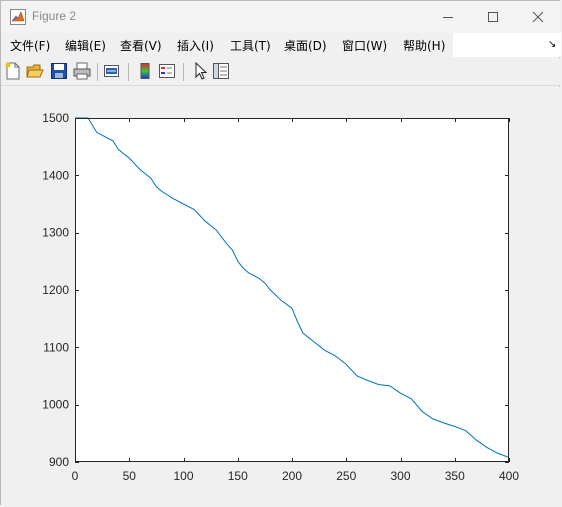 Image resolution: width=562 pixels, height=507 pixels. Describe the element at coordinates (141, 45) in the screenshot. I see `menu-view: 查看(V)` at that location.